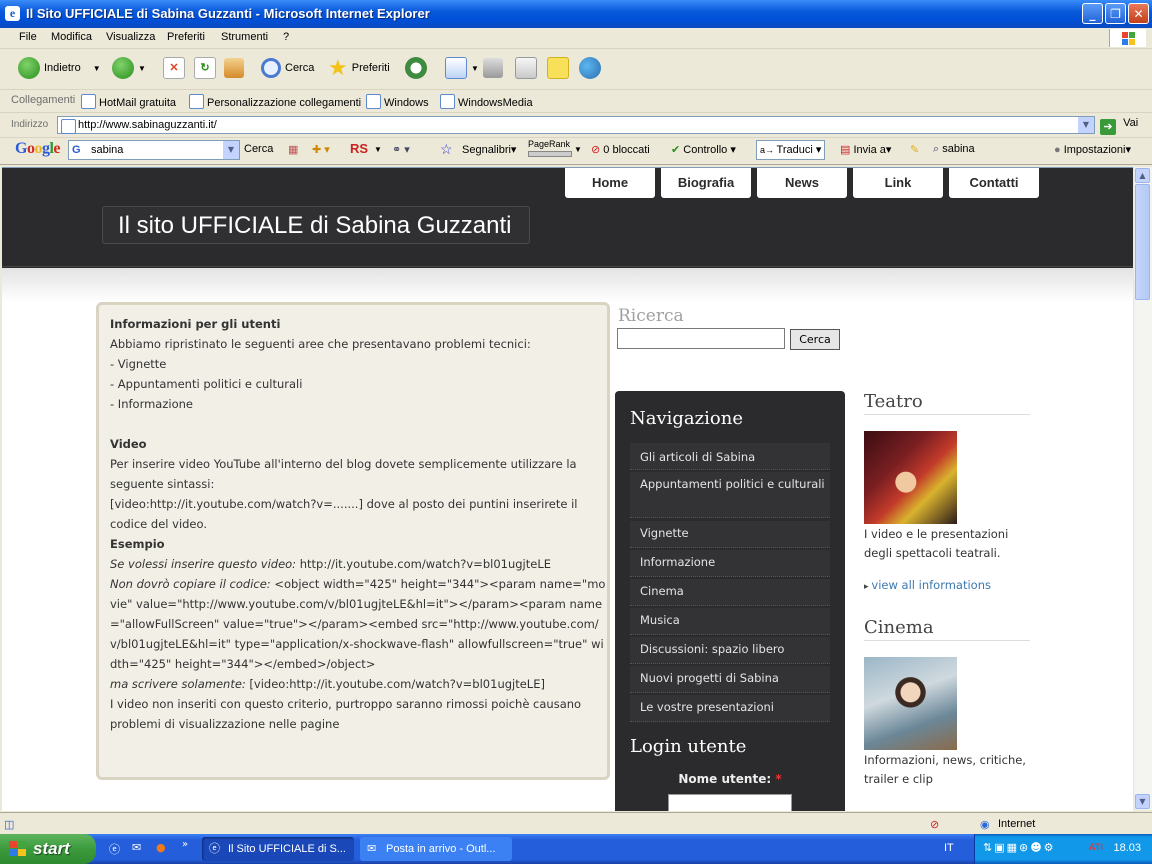 The image size is (1152, 864). What do you see at coordinates (994, 183) in the screenshot?
I see `nav-contatti: Contatti` at bounding box center [994, 183].